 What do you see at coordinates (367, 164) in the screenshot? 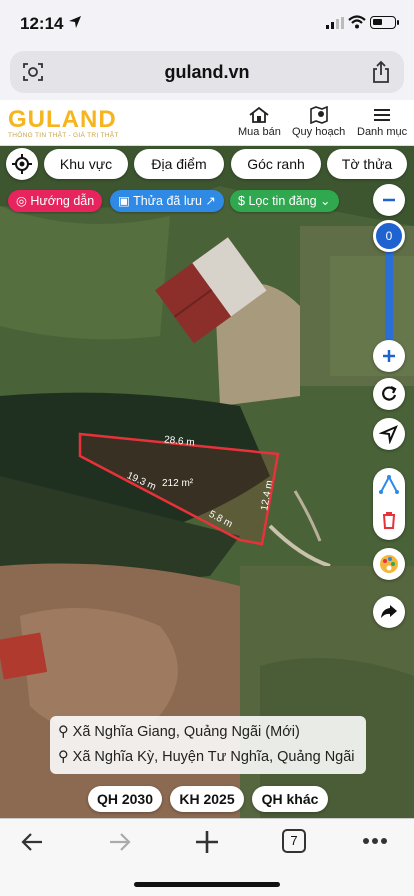
I see `chip-to-thua: Tờ thửa` at bounding box center [367, 164].